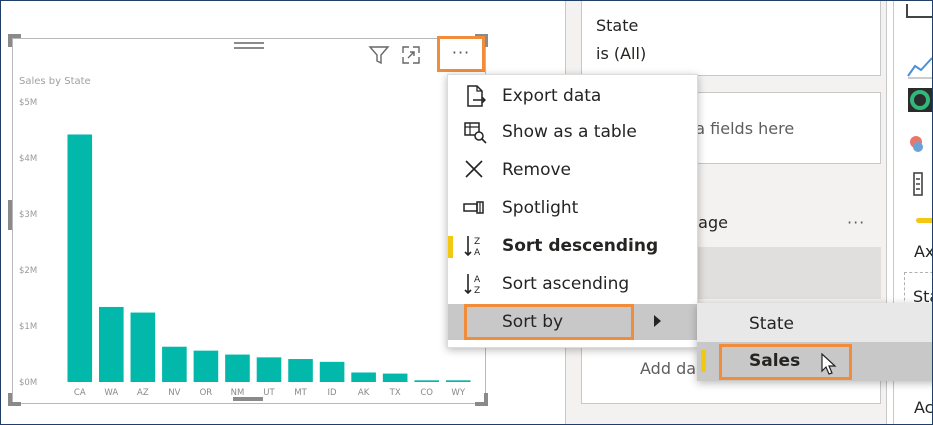 The image size is (933, 425). I want to click on bar-tx, so click(395, 377).